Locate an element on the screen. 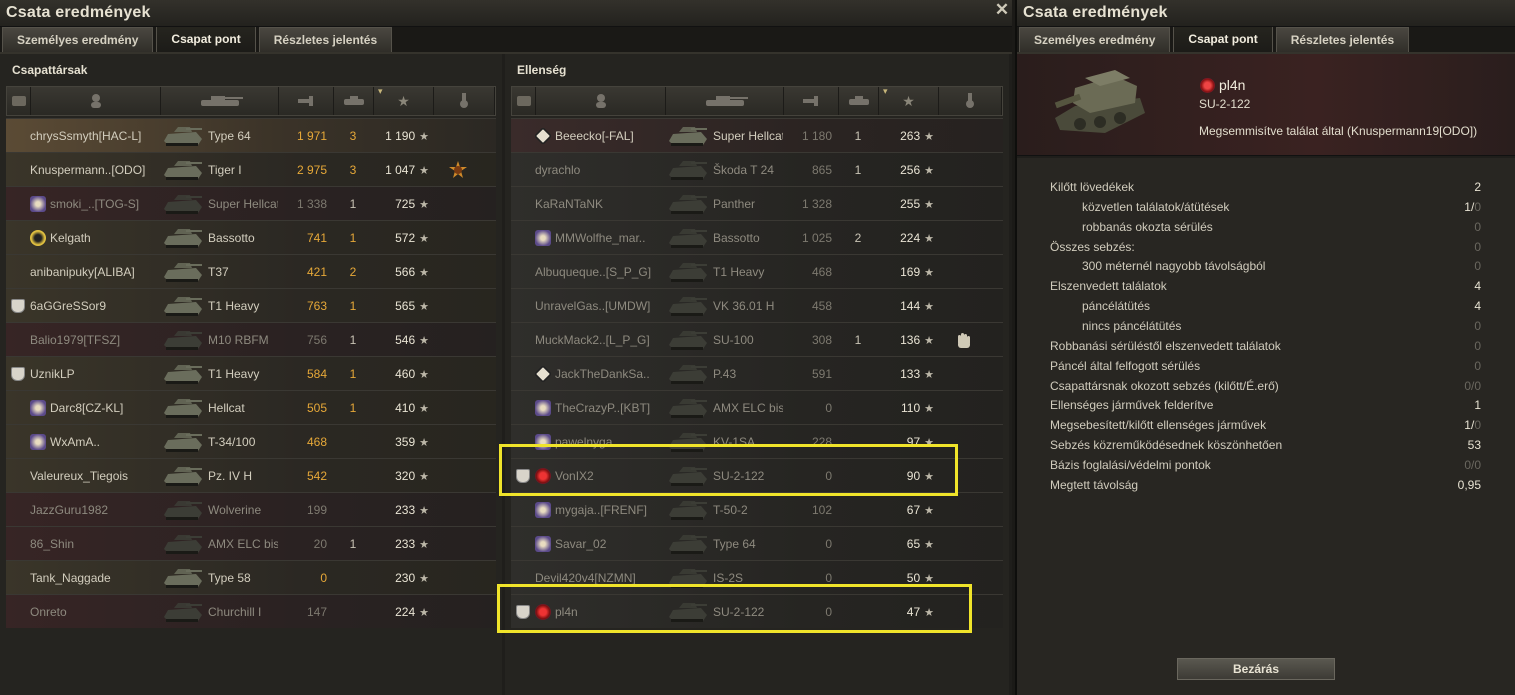 This screenshot has width=1515, height=695. player-row: Valeureux_Tiegois Pz. IV H 542 320 ★ is located at coordinates (251, 475).